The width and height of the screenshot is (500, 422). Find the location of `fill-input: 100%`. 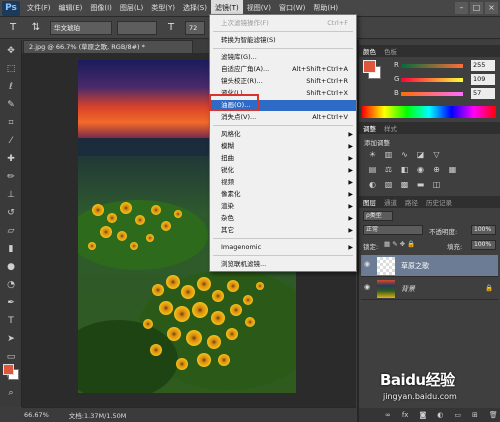

fill-input: 100% is located at coordinates (483, 245).